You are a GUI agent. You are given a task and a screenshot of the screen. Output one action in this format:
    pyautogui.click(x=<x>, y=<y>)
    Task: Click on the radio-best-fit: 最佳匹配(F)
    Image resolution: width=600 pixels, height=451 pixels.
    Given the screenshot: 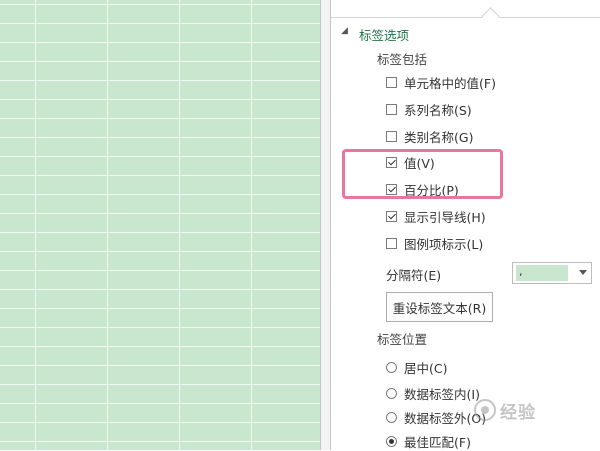 What is the action you would take?
    pyautogui.click(x=428, y=441)
    